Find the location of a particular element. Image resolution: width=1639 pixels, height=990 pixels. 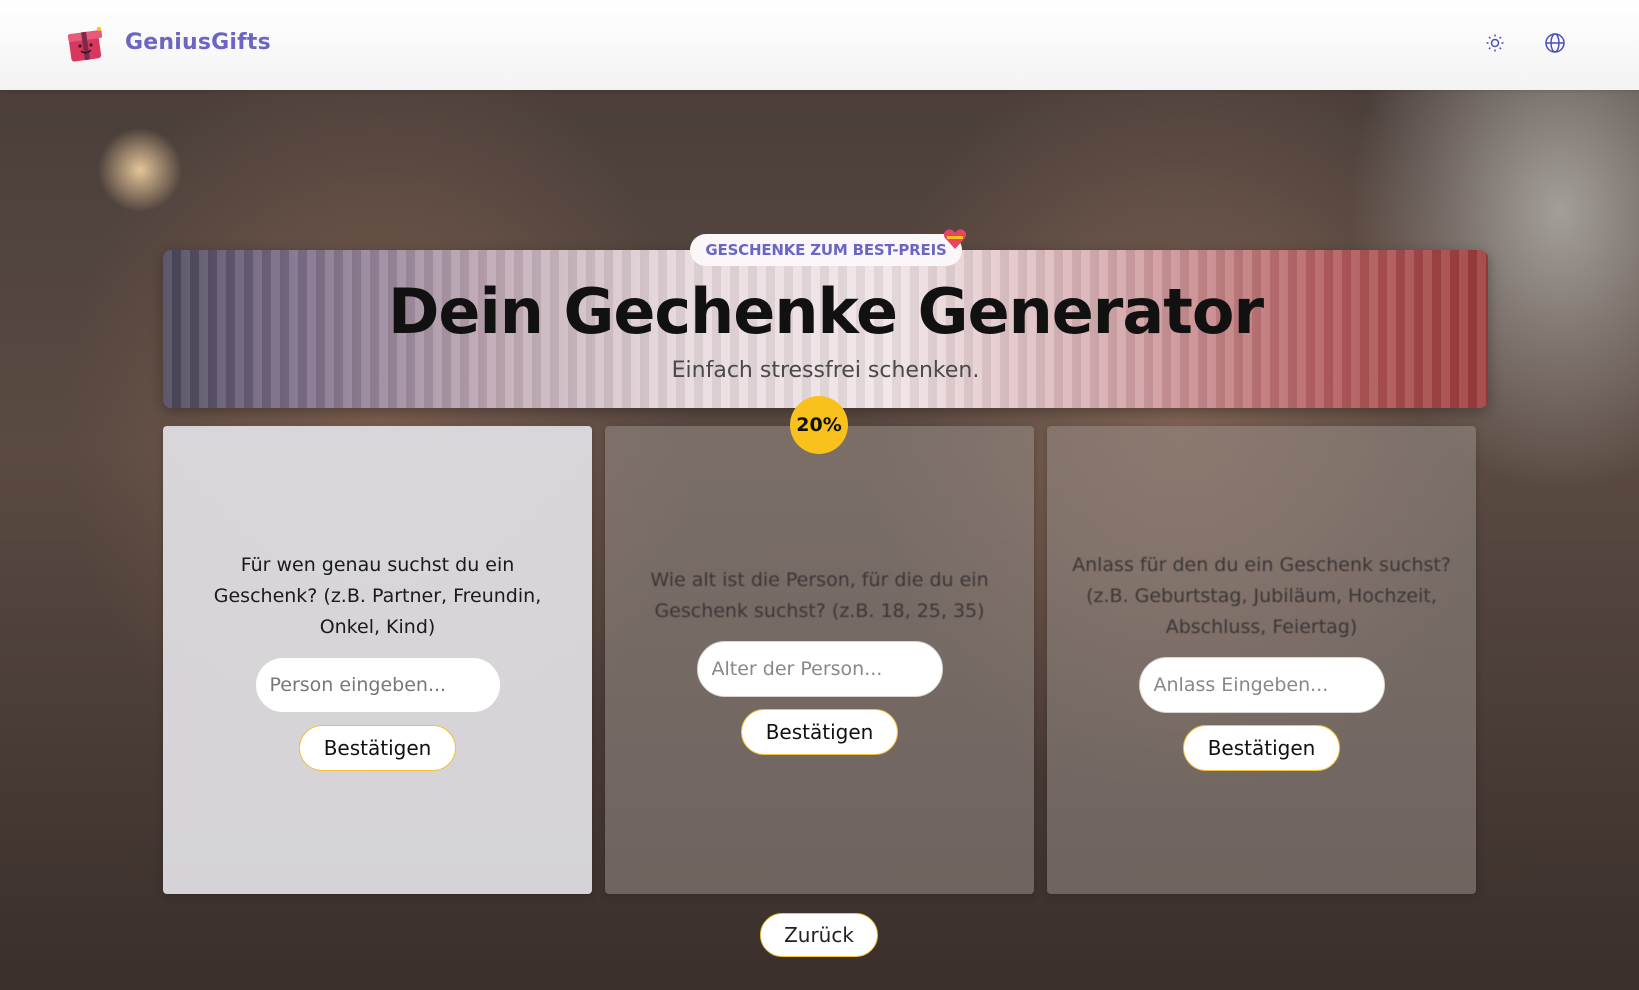

progress-badge: 20% is located at coordinates (819, 425).